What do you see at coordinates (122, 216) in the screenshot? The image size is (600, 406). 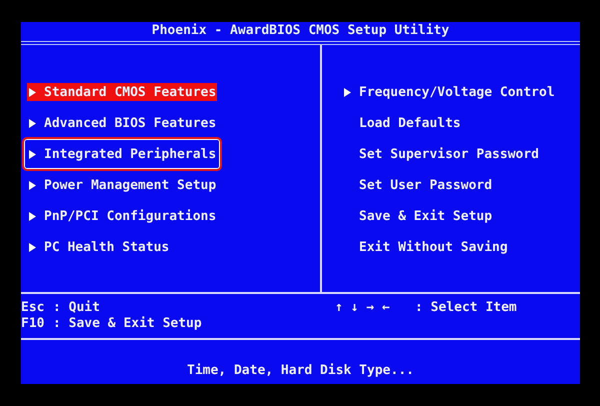 I see `menu-item: PnP/PCI Configurations` at bounding box center [122, 216].